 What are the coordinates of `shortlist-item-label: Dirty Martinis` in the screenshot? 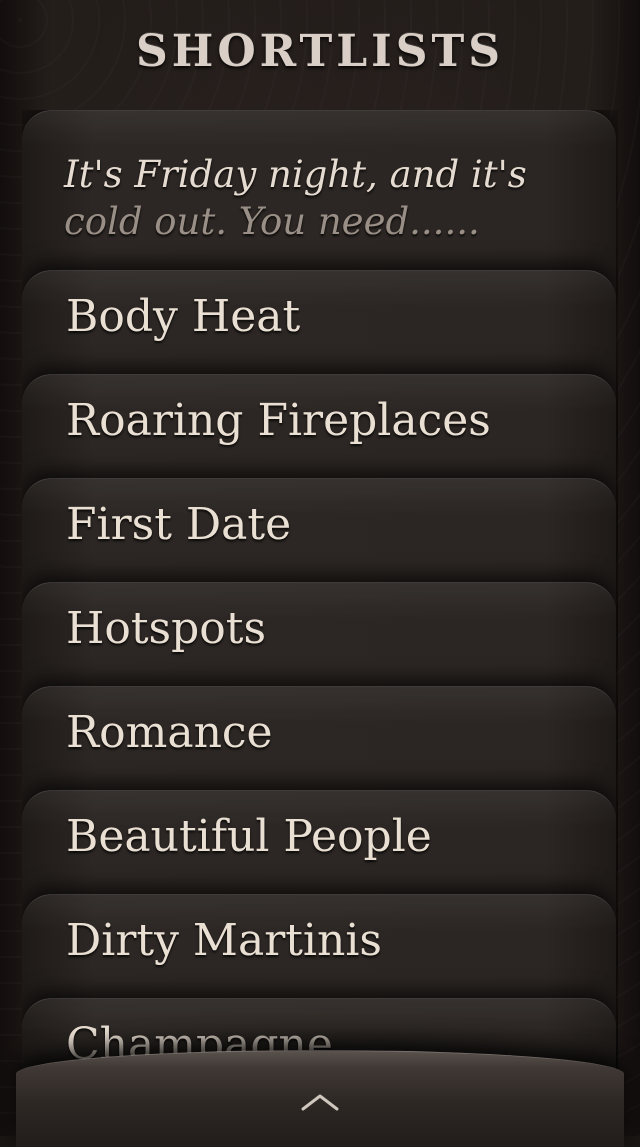 It's located at (224, 940).